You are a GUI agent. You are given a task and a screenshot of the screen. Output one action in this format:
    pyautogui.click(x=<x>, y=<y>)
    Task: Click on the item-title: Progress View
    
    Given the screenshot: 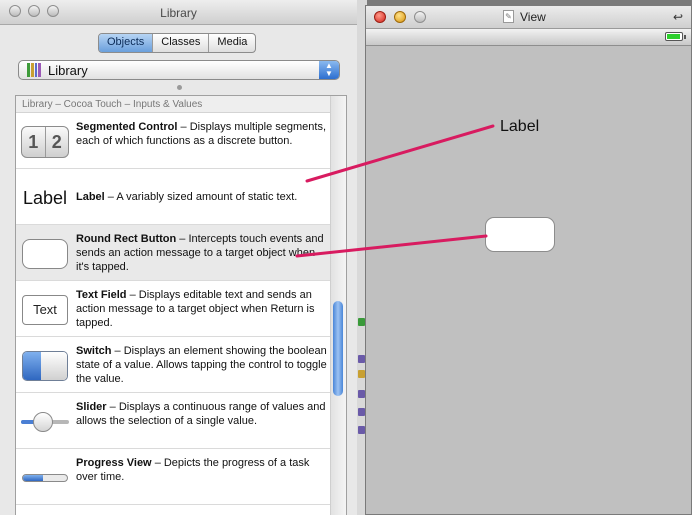 What is the action you would take?
    pyautogui.click(x=114, y=463)
    